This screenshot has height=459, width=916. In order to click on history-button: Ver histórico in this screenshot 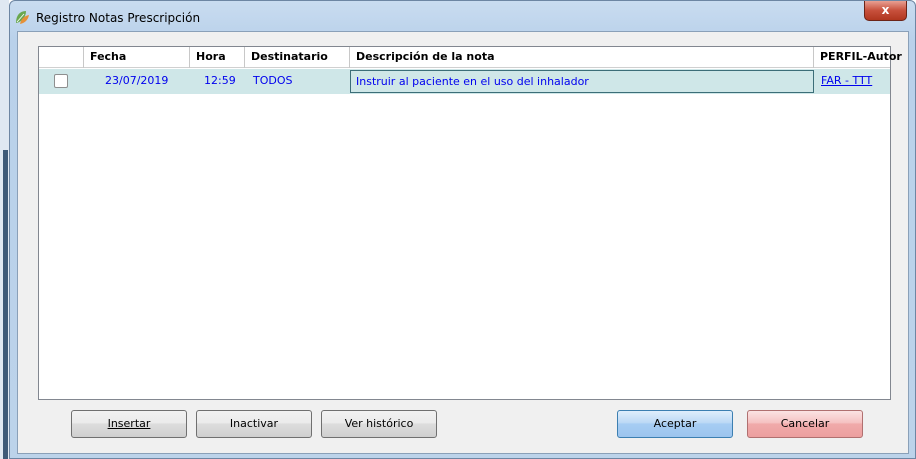, I will do `click(379, 424)`.